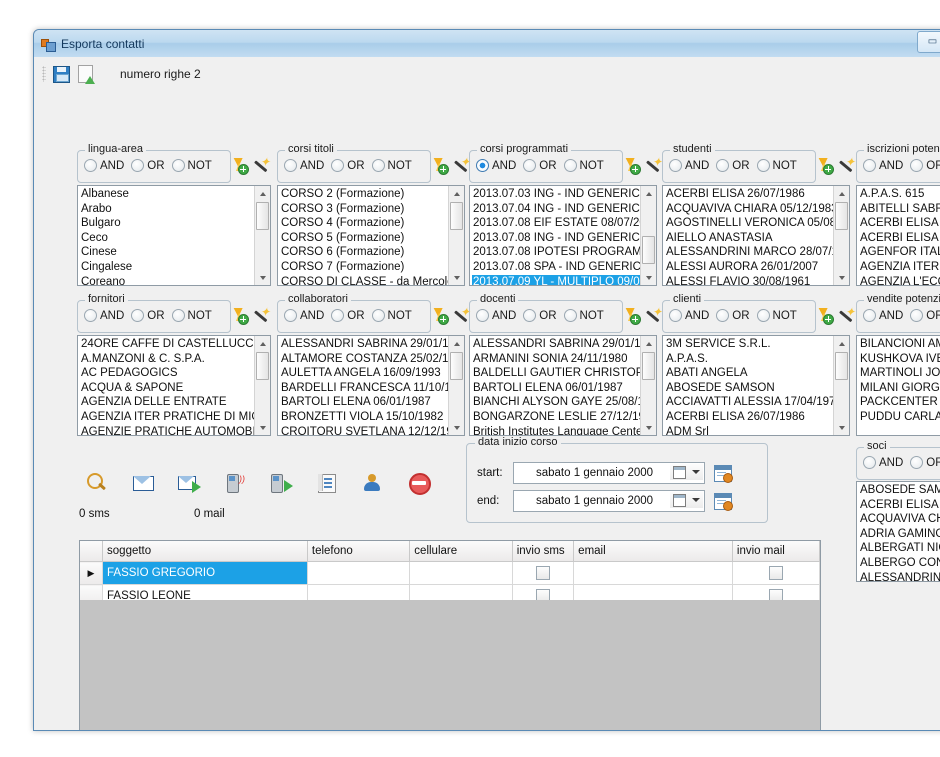  I want to click on cell-soggetto: FASSIO GREGORIO, so click(205, 573).